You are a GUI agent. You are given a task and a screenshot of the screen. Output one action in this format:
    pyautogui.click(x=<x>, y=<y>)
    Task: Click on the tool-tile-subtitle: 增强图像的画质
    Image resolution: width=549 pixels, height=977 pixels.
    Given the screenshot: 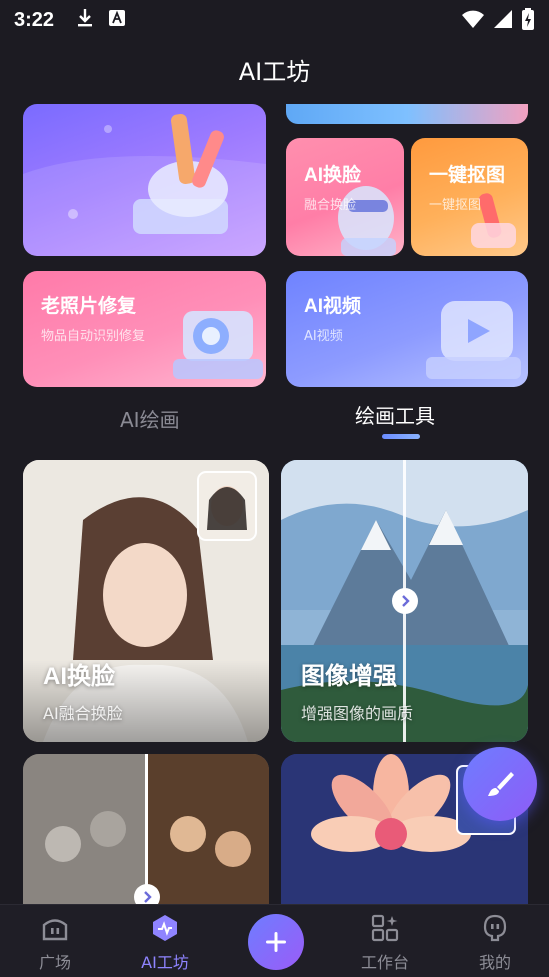 What is the action you would take?
    pyautogui.click(x=357, y=713)
    